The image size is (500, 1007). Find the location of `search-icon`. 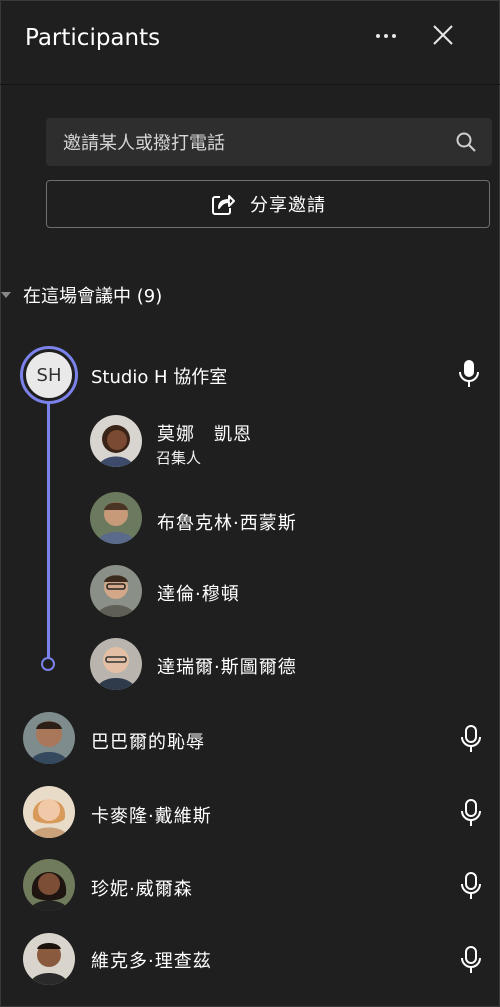

search-icon is located at coordinates (466, 142).